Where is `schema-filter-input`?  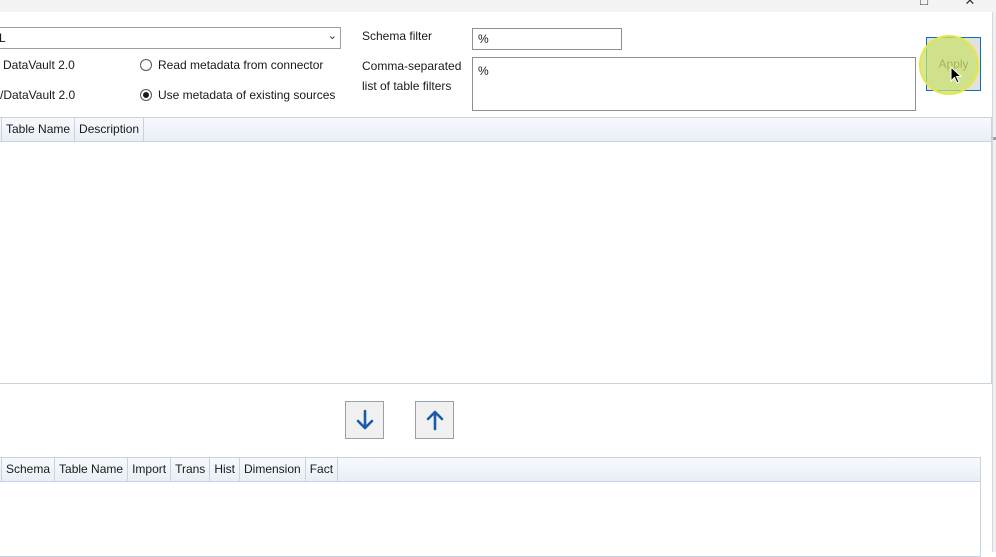 schema-filter-input is located at coordinates (547, 39).